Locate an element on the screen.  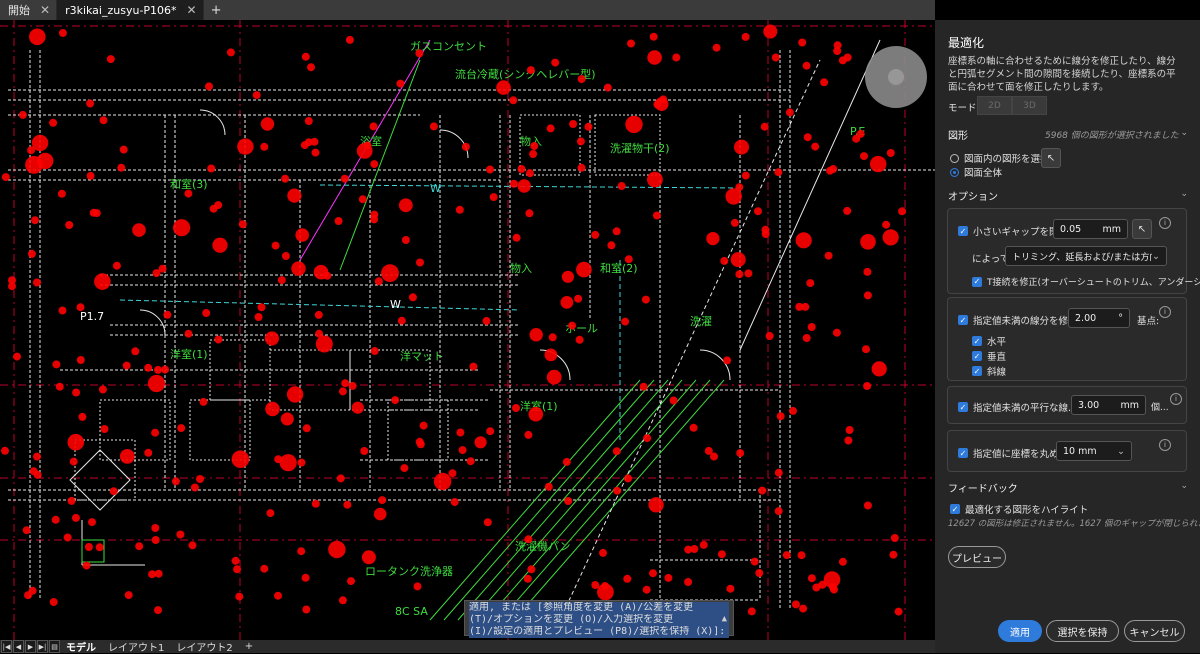
shapes-header: 図形 is located at coordinates (958, 134).